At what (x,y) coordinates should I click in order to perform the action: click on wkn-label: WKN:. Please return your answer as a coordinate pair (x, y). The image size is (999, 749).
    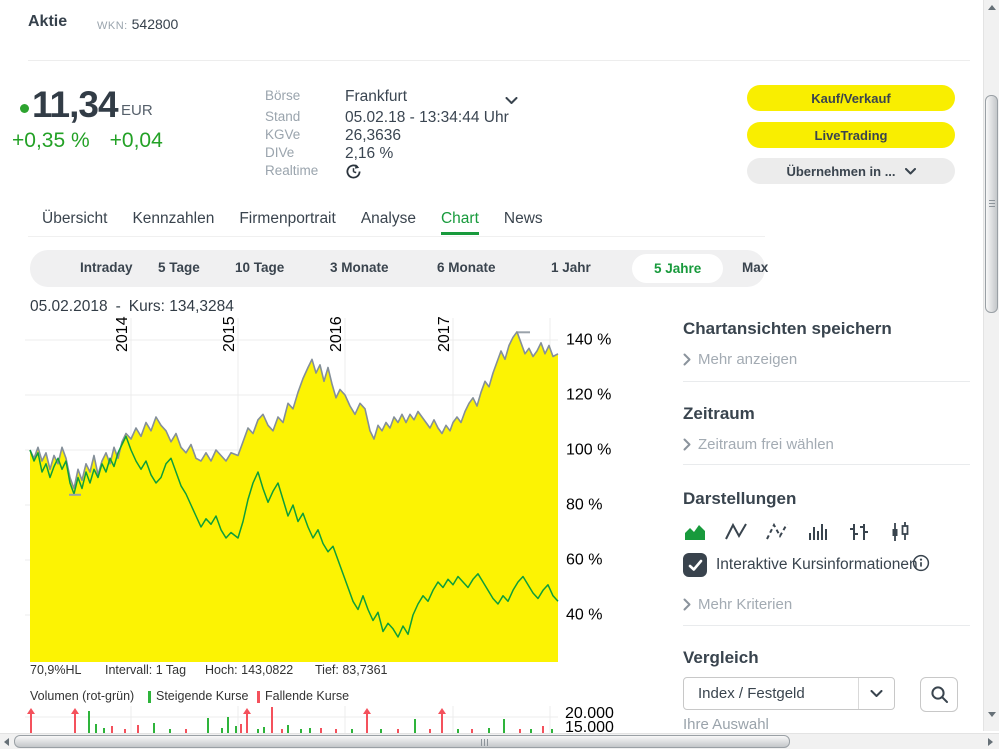
    Looking at the image, I should click on (112, 26).